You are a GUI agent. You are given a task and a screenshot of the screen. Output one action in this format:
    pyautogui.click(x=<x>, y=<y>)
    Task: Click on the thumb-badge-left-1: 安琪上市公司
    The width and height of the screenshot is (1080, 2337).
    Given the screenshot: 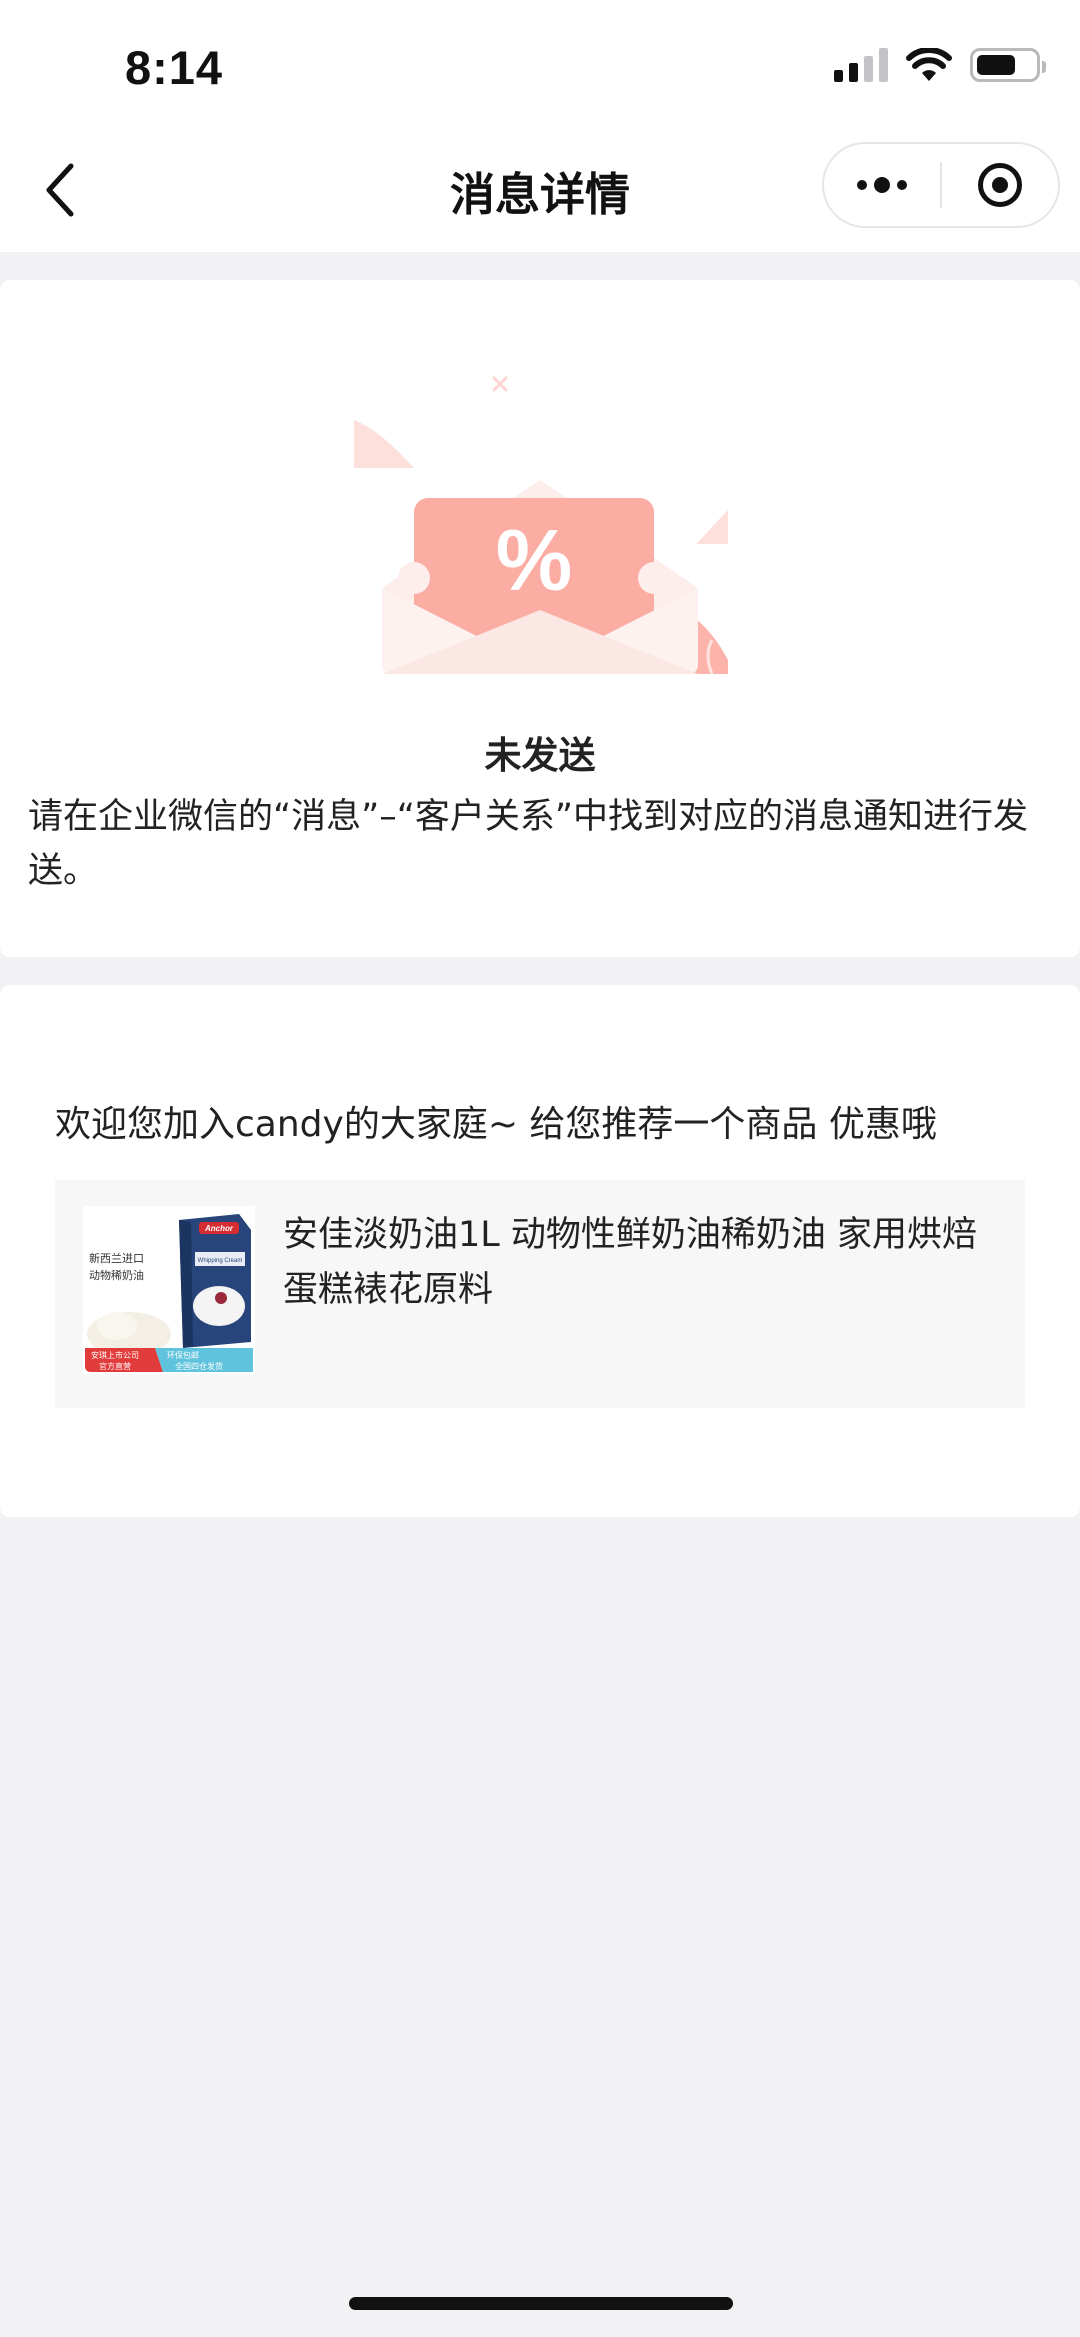 What is the action you would take?
    pyautogui.click(x=115, y=1355)
    